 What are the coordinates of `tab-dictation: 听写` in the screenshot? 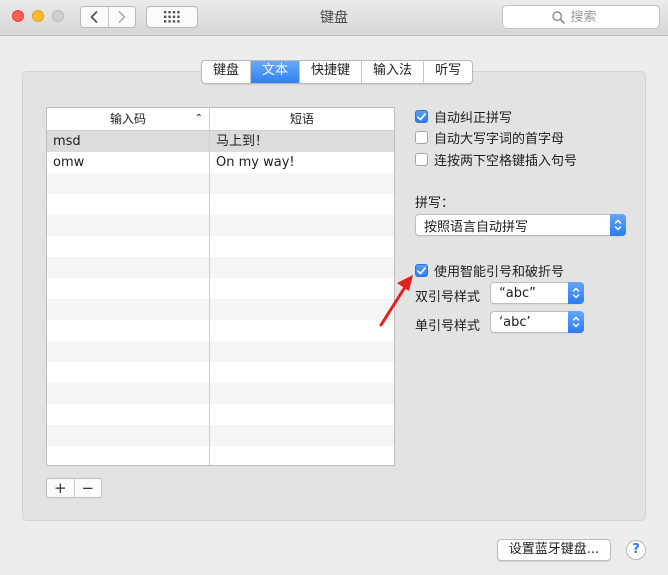 It's located at (447, 72).